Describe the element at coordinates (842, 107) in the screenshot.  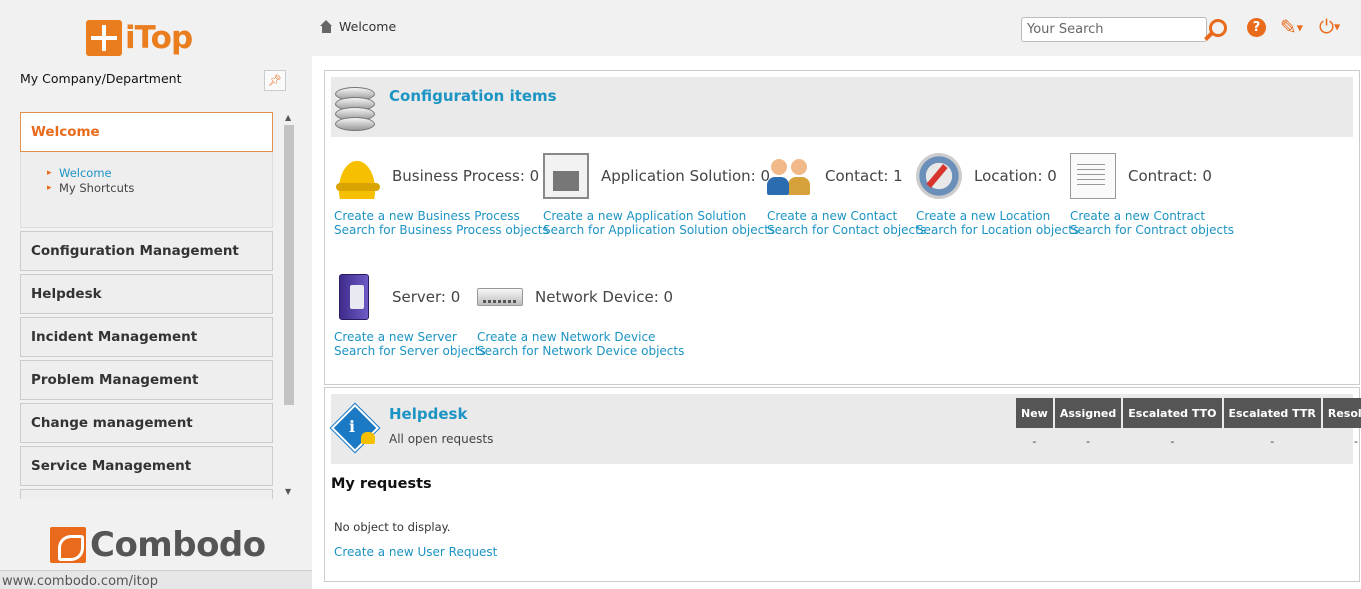
I see `dashlet-header: Configuration items` at that location.